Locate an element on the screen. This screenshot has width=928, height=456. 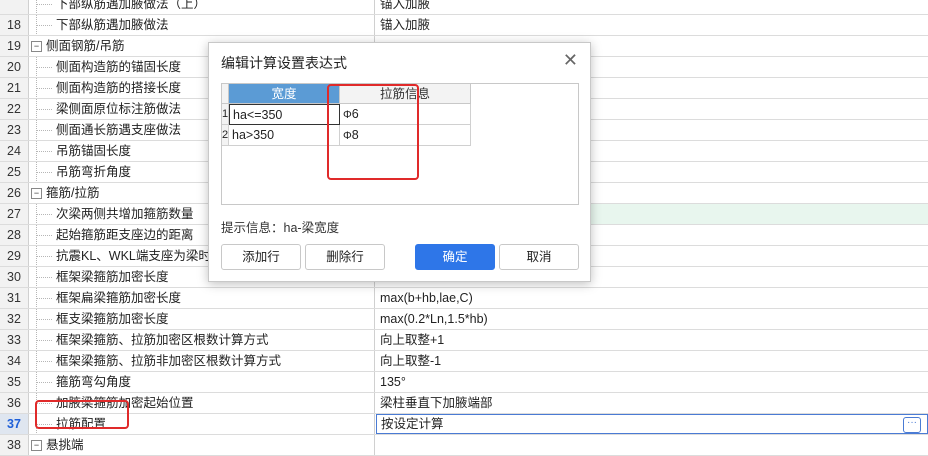
setting-label: 箍筋弯勾角度 is located at coordinates (94, 382).